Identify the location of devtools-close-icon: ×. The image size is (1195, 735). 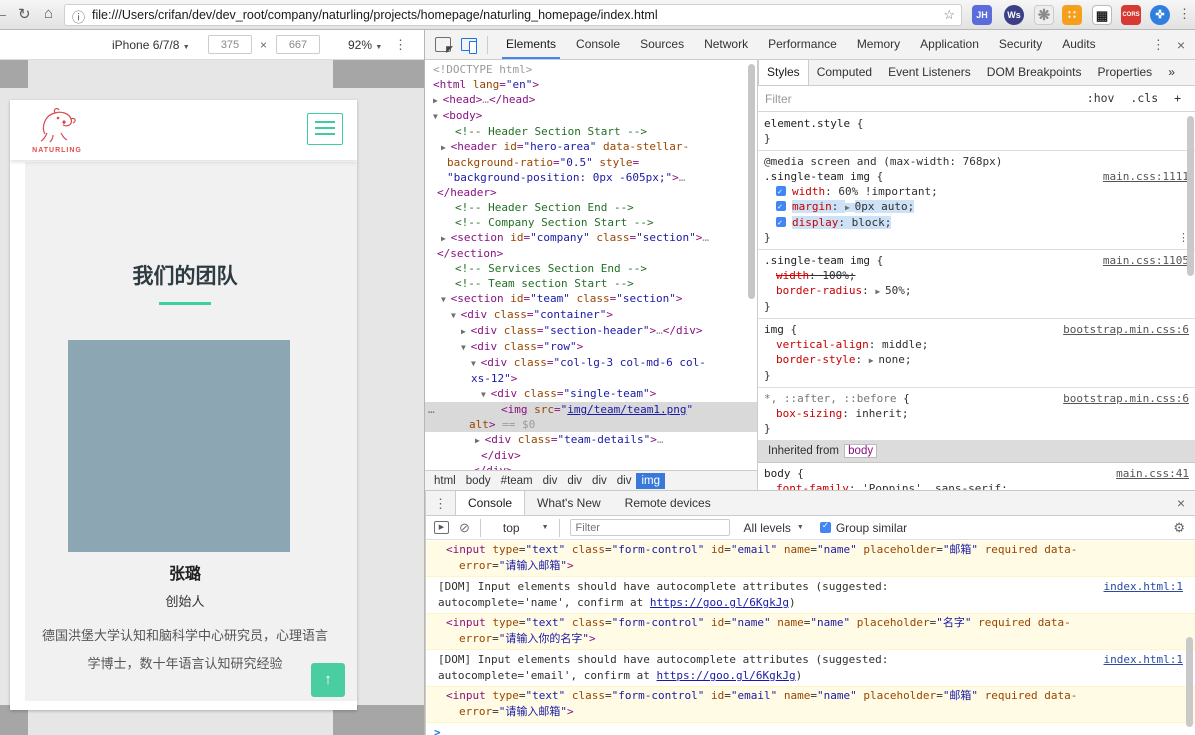
(1184, 45).